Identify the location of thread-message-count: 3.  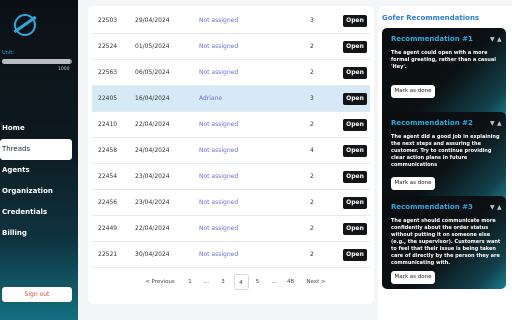
(312, 20).